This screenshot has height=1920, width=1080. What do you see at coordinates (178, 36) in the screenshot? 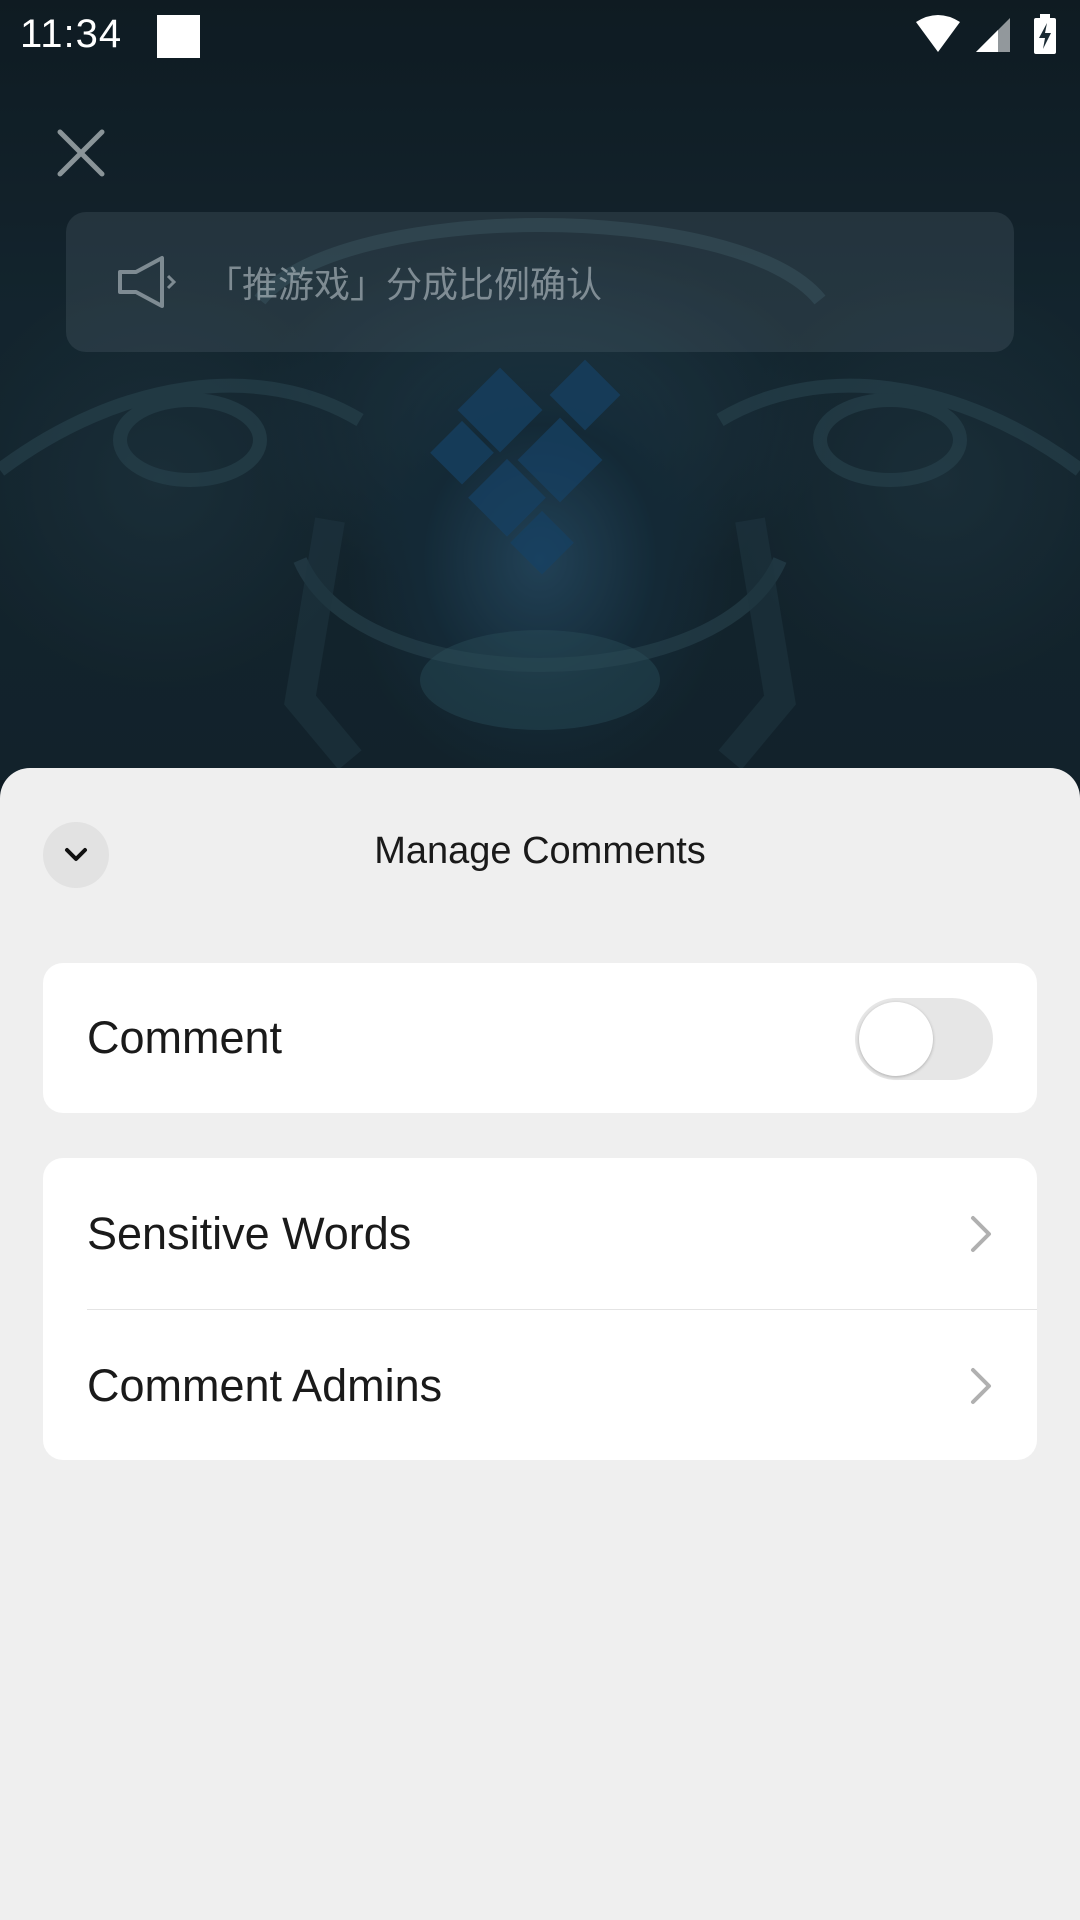
I see `notification-icon` at bounding box center [178, 36].